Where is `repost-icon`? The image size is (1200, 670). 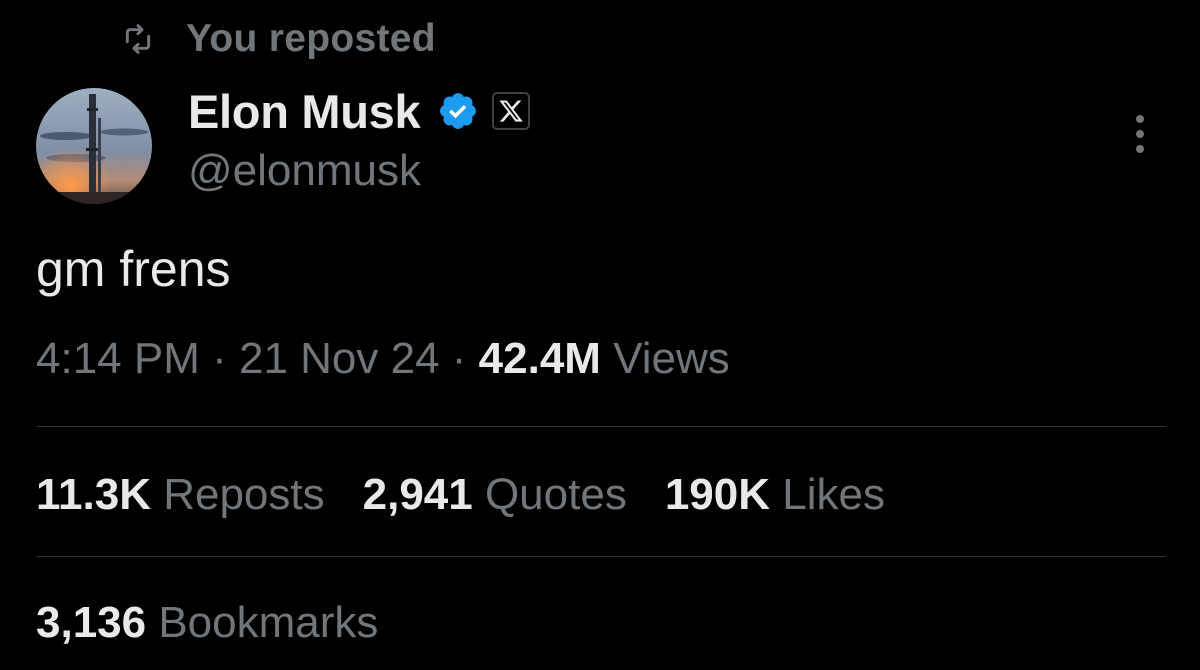
repost-icon is located at coordinates (138, 39).